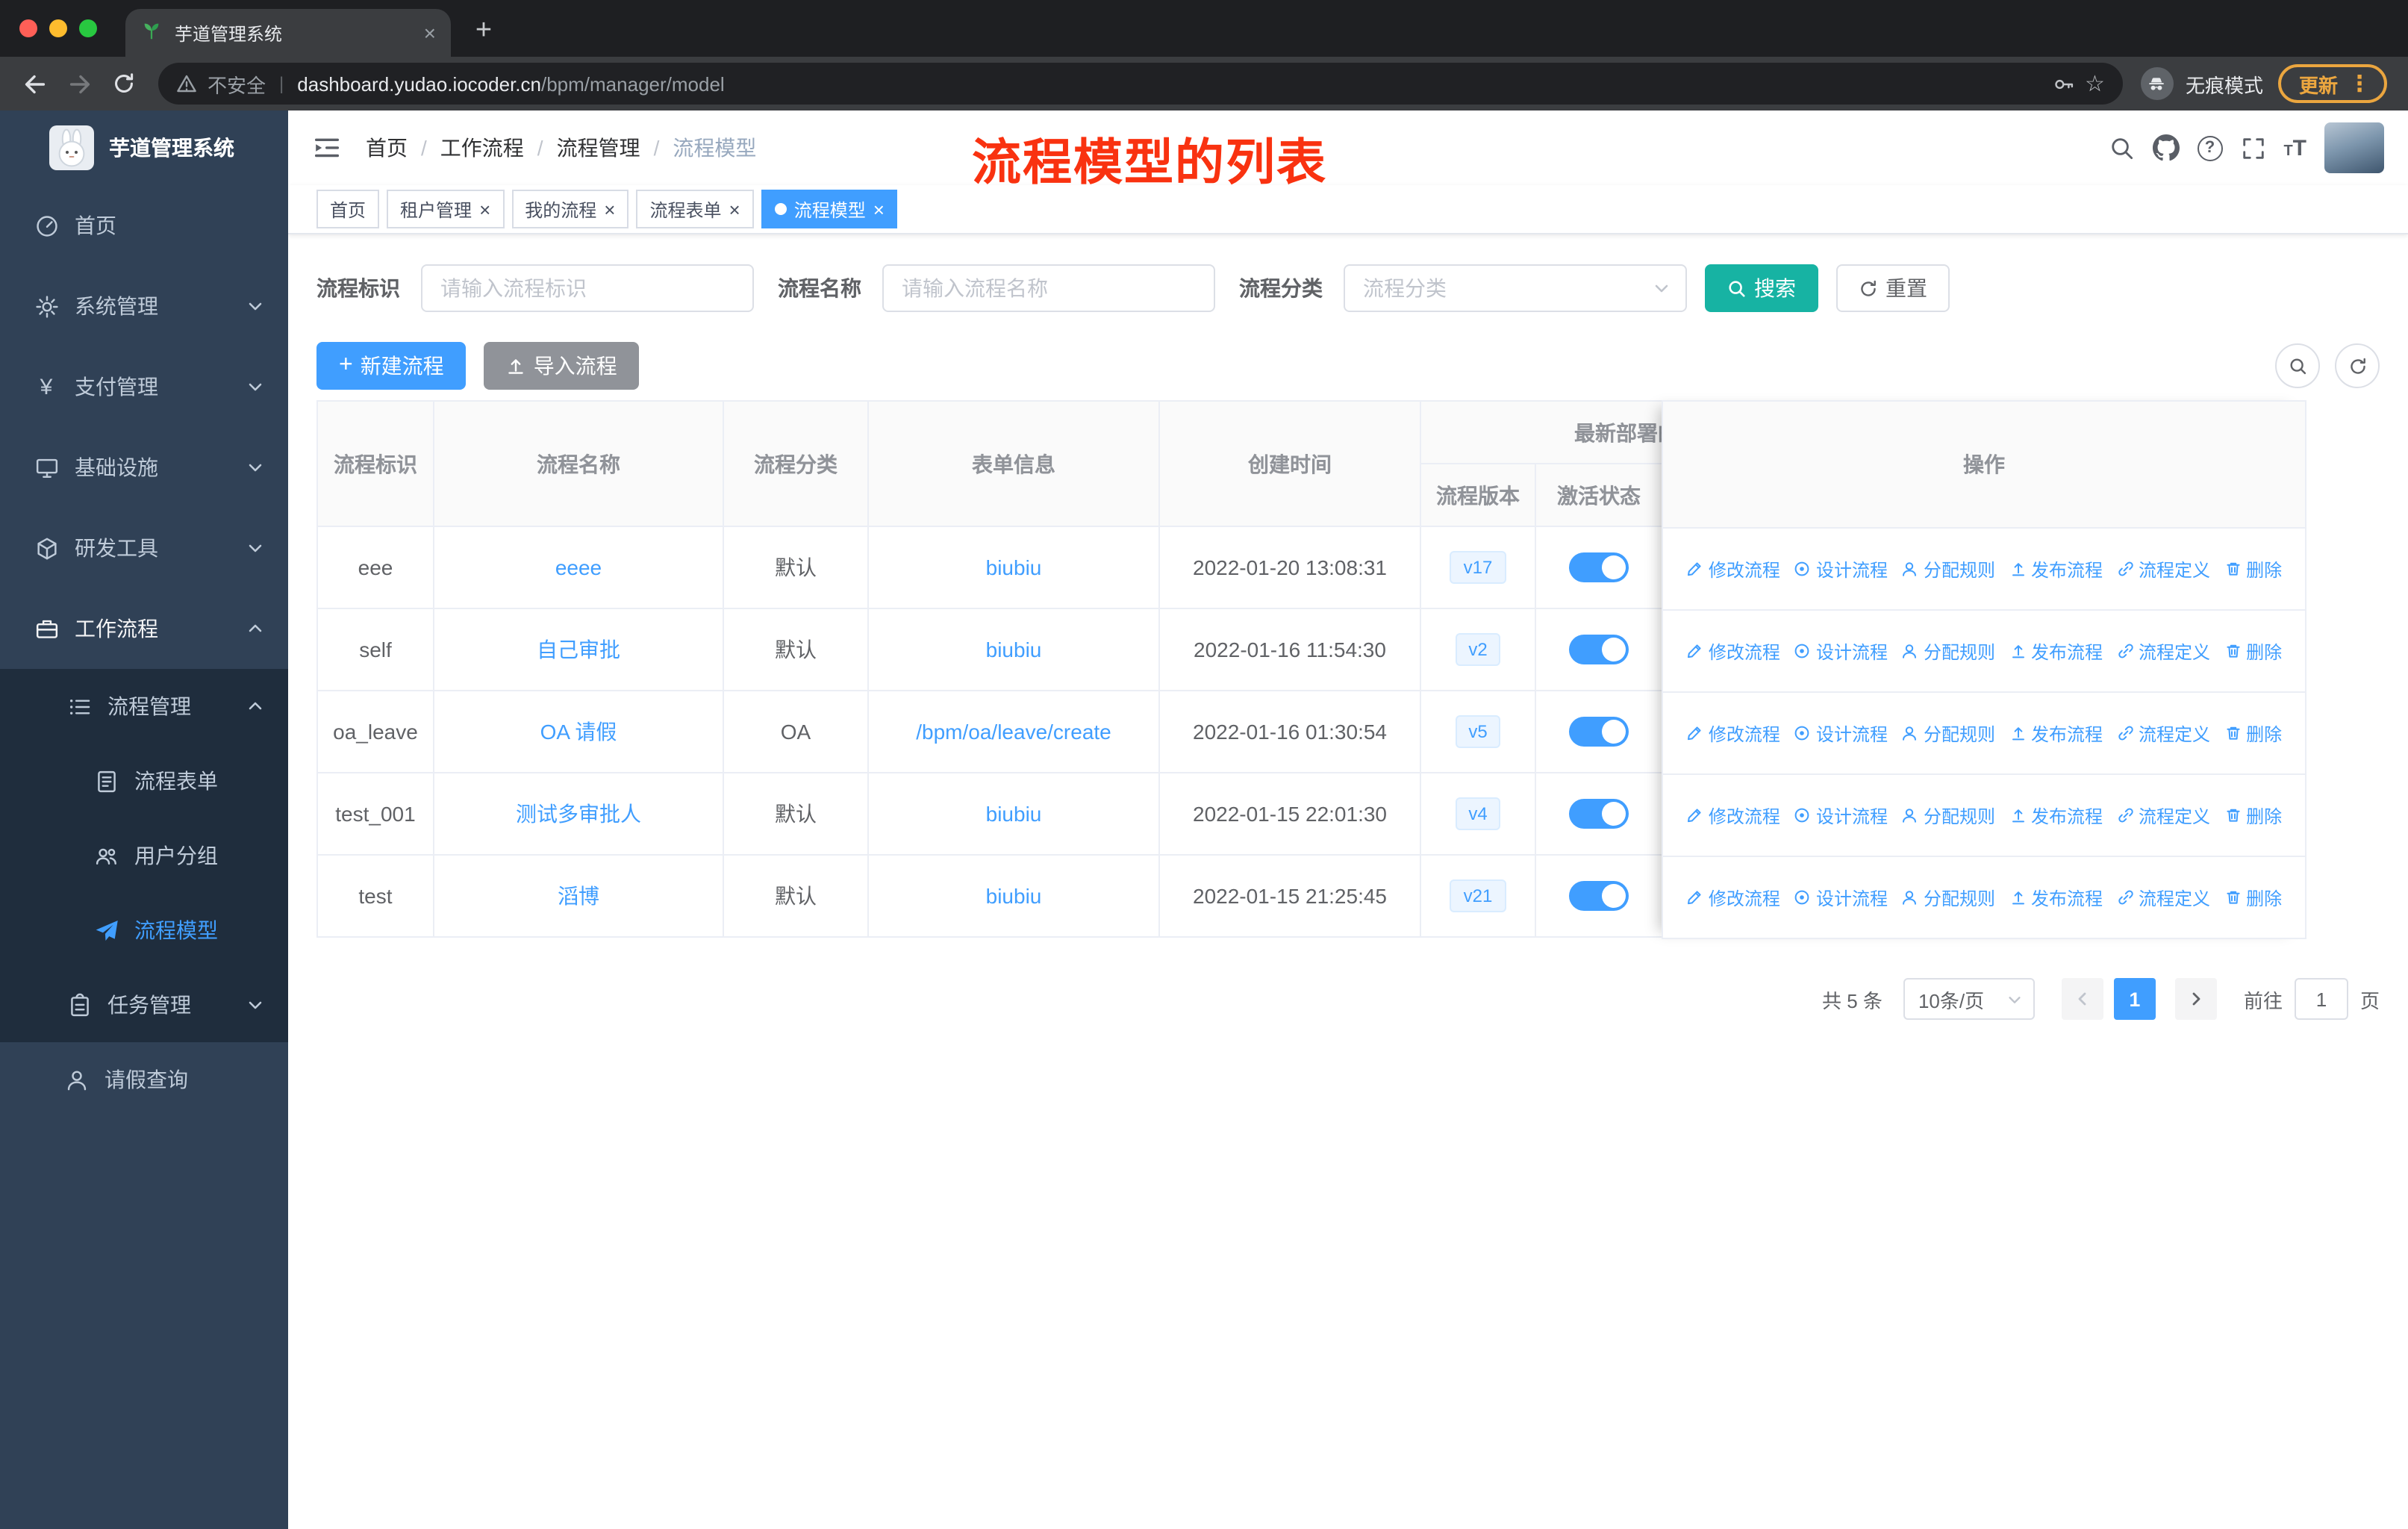 The width and height of the screenshot is (2408, 1529). I want to click on tag-2: 我的流程 ×, so click(570, 209).